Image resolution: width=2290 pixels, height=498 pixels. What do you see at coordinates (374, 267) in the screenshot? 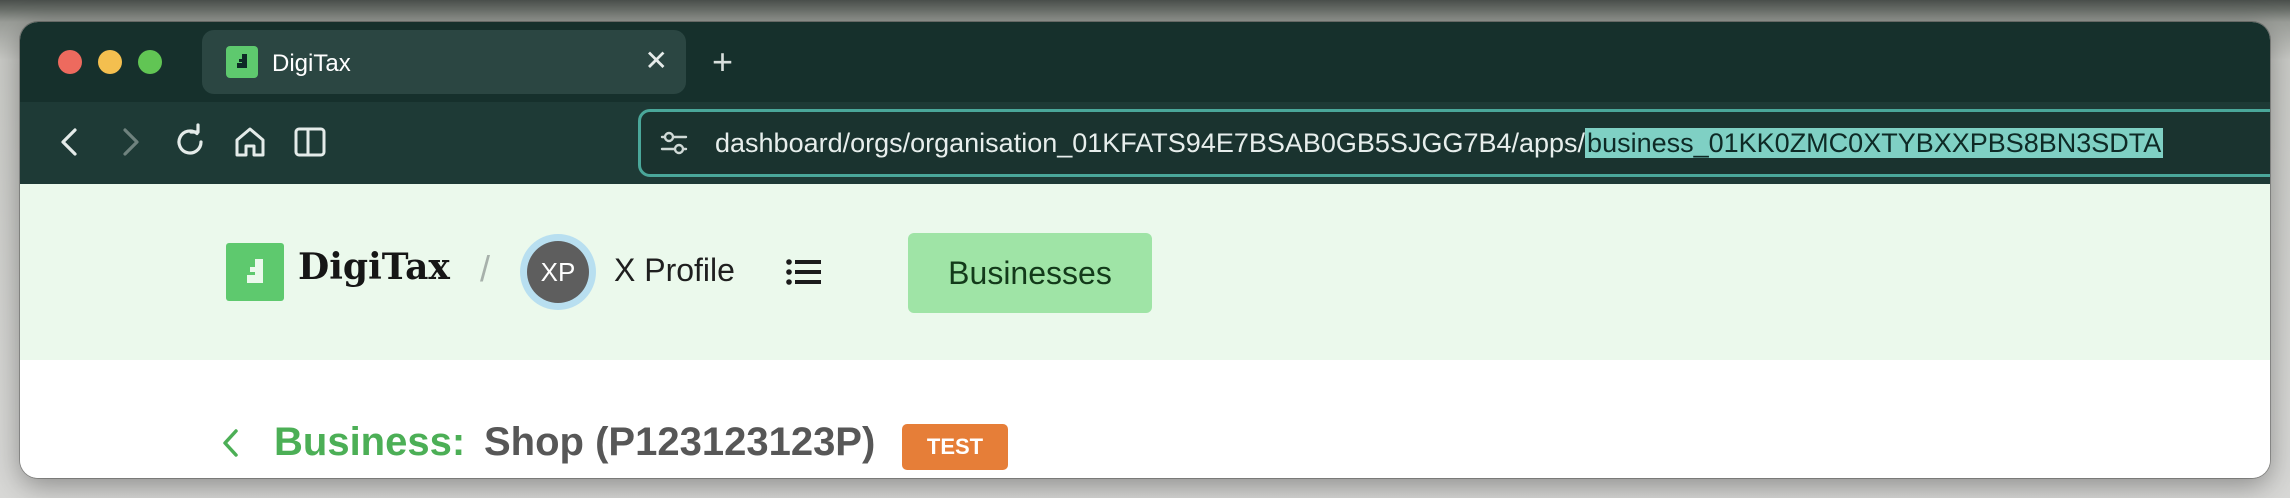
I see `logo-wordmark: DigiTax` at bounding box center [374, 267].